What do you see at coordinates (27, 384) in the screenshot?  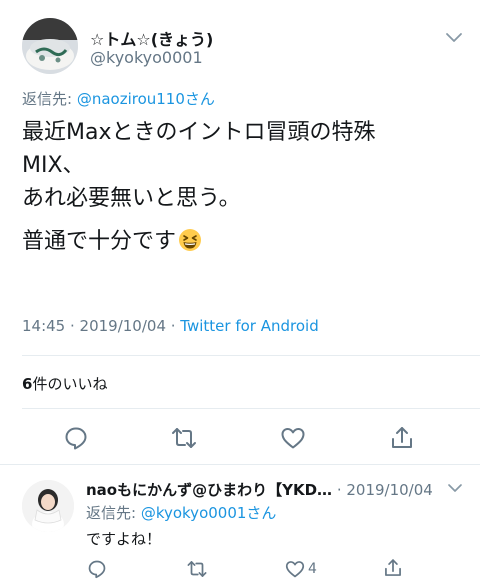 I see `likes-count: 6` at bounding box center [27, 384].